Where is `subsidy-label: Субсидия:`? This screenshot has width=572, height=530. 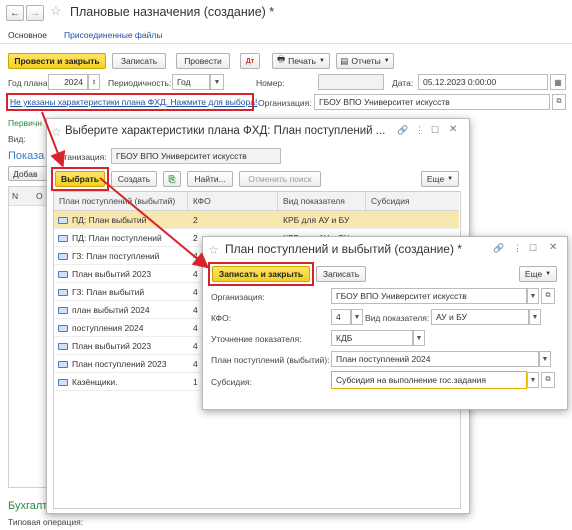 subsidy-label: Субсидия: is located at coordinates (231, 382).